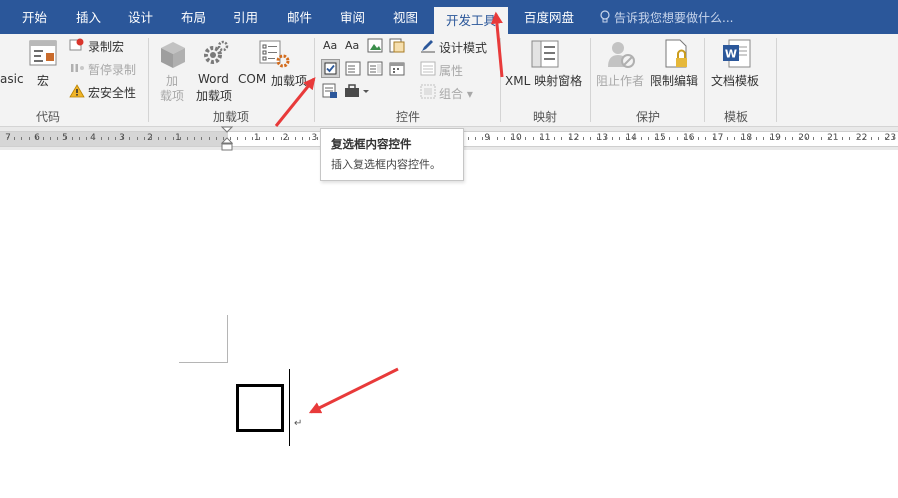 The image size is (898, 498). I want to click on arrow-to-checkbox-button, so click(295, 102).